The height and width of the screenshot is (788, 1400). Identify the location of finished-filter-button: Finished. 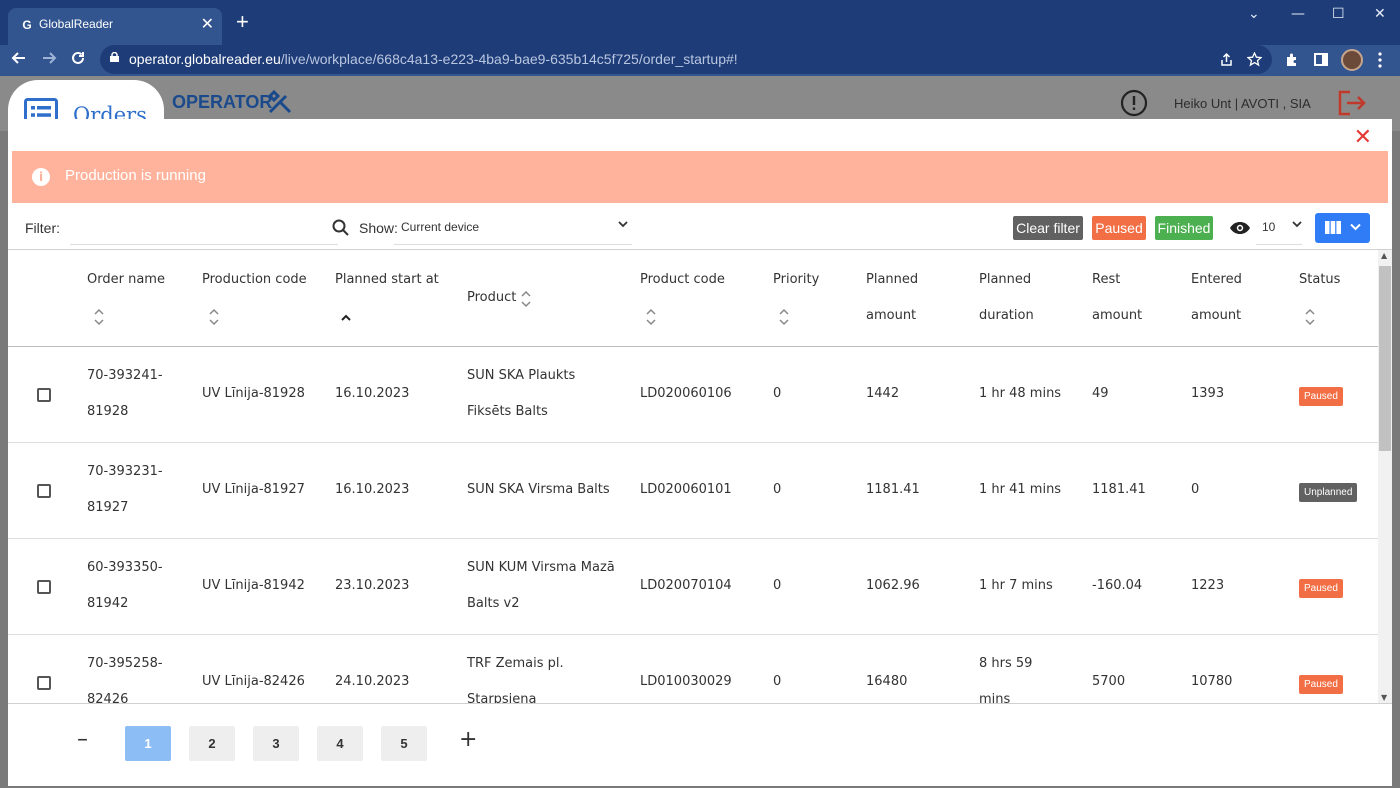
(1184, 228).